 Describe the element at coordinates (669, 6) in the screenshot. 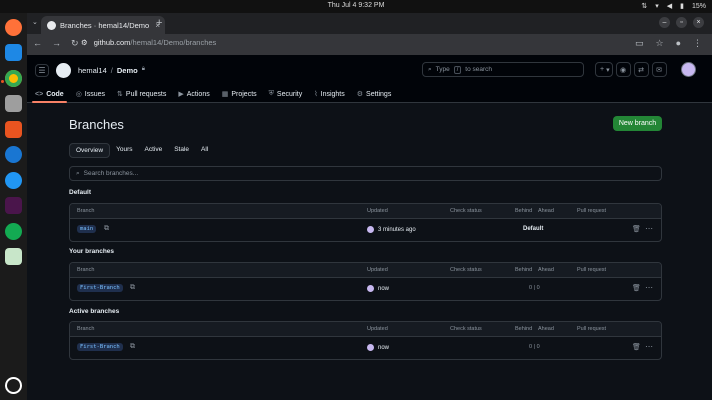

I see `volume-icon: ◀` at that location.